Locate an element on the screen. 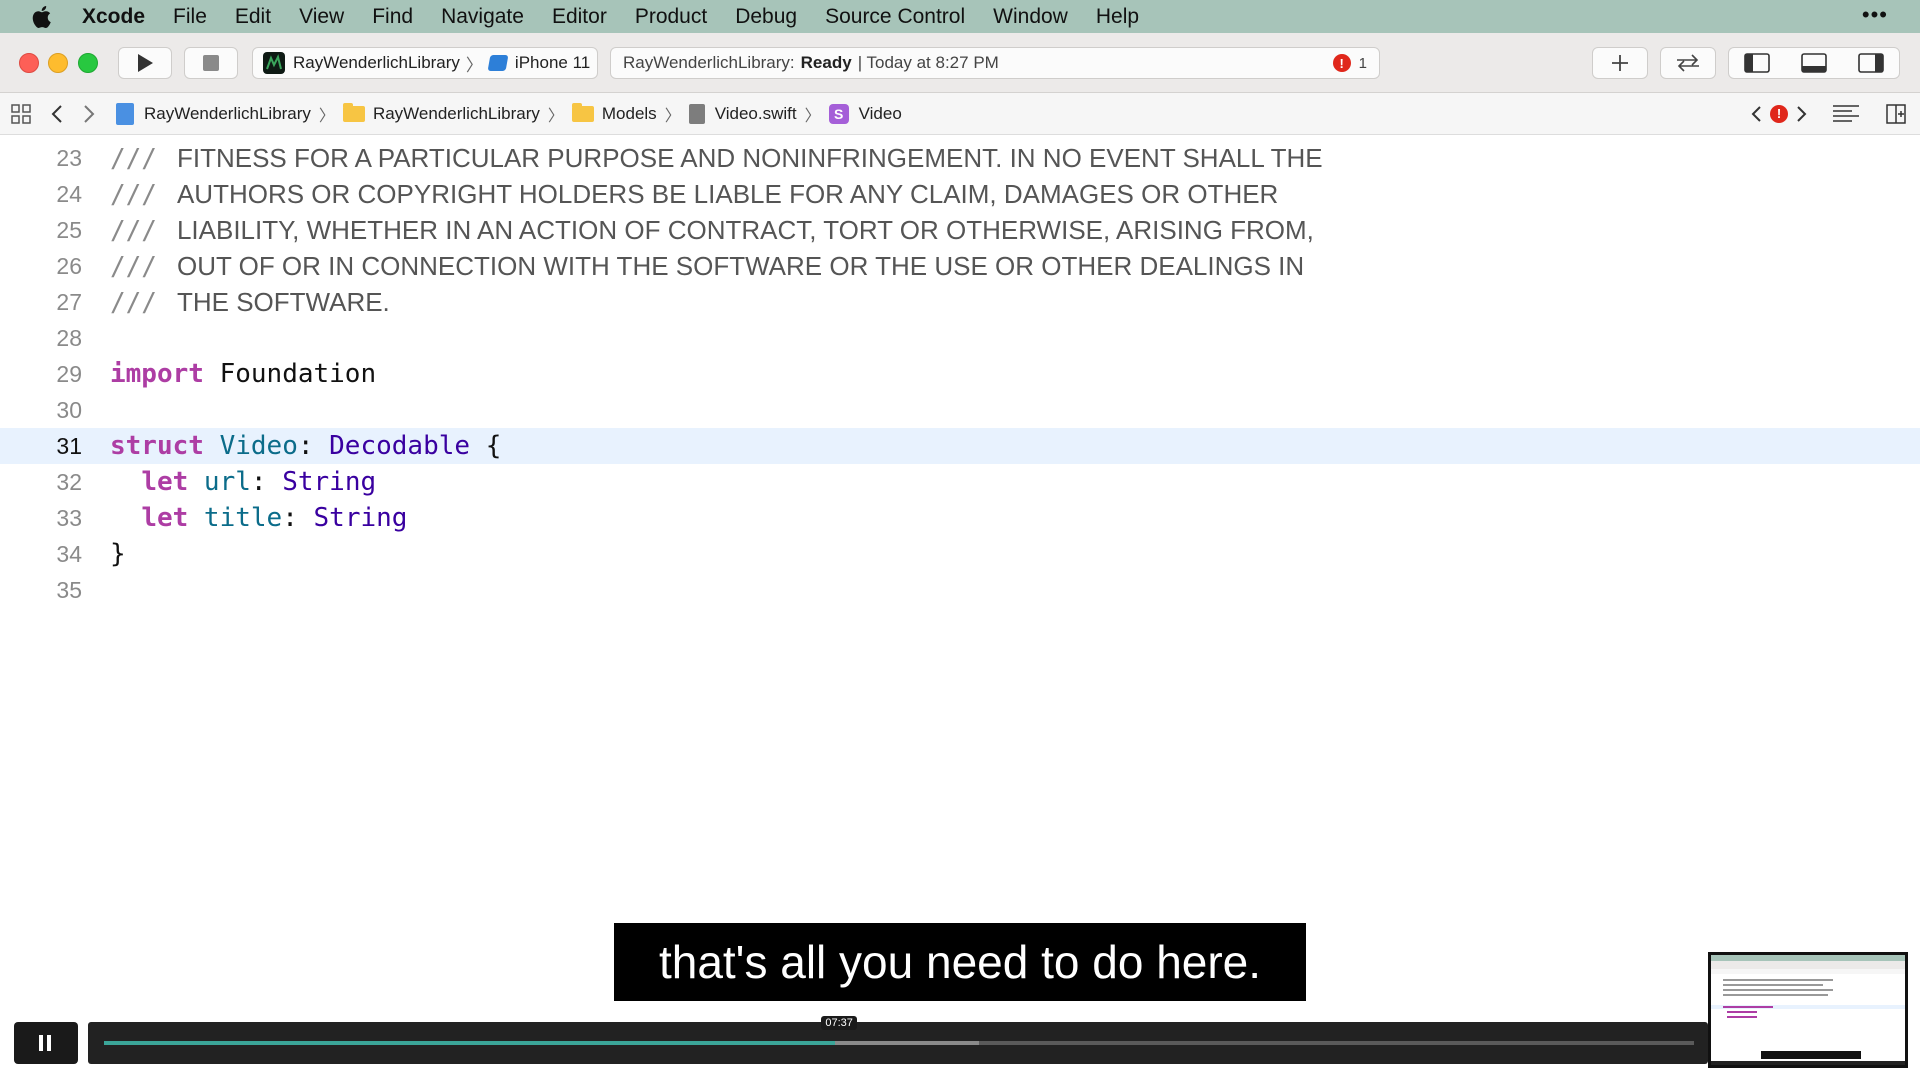 The width and height of the screenshot is (1920, 1080). menu-help: Help is located at coordinates (1117, 17).